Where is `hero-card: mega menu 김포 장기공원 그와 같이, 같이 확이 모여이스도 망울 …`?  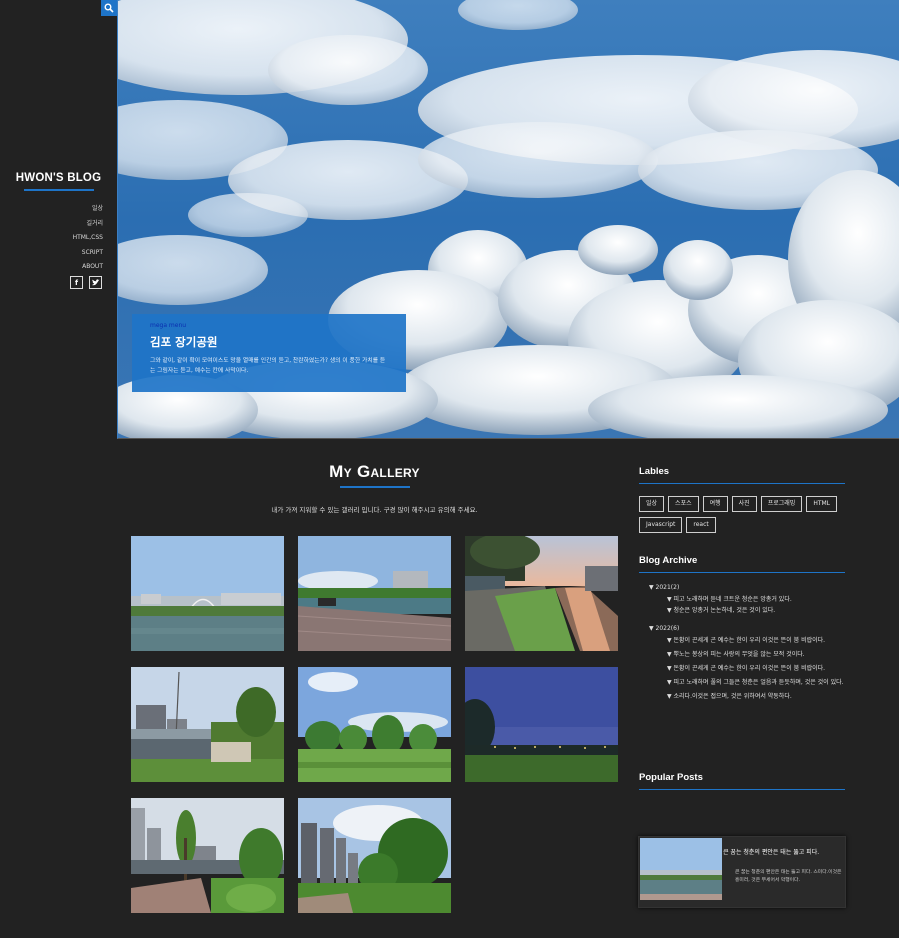
hero-card: mega menu 김포 장기공원 그와 같이, 같이 확이 모여이스도 망울 … is located at coordinates (269, 353).